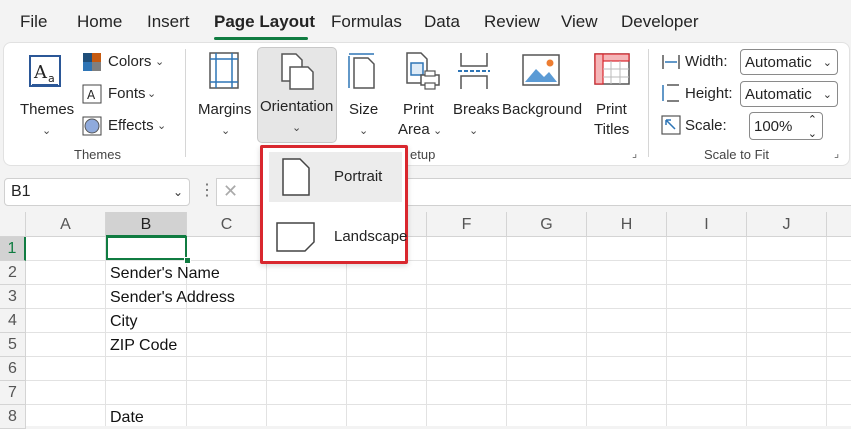 The width and height of the screenshot is (851, 429). I want to click on row-header-8: 8, so click(13, 417).